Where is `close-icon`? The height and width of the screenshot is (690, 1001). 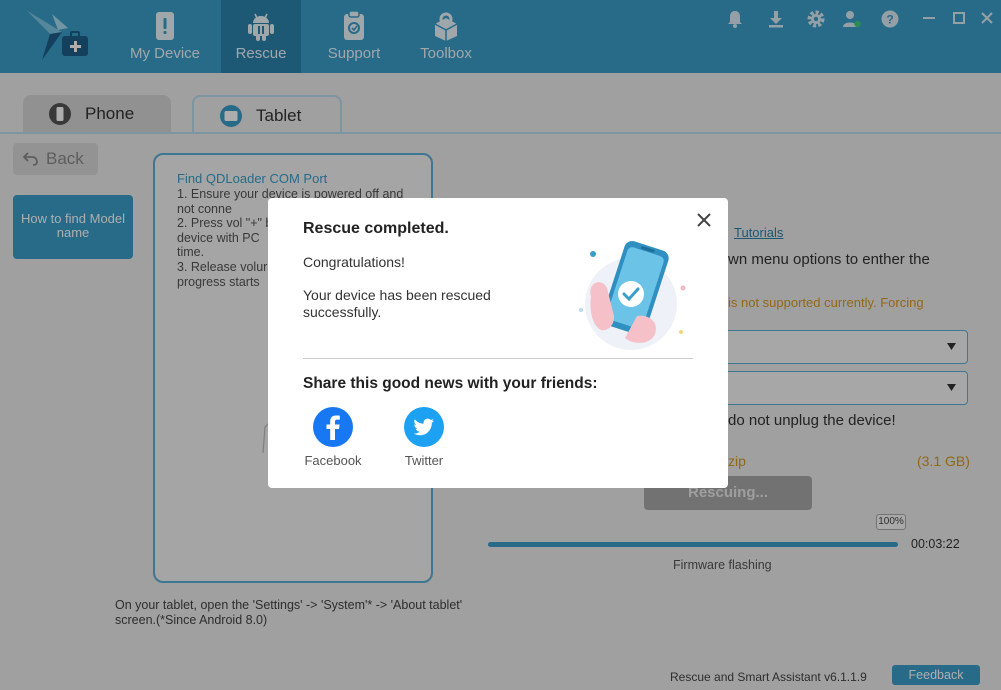 close-icon is located at coordinates (704, 220).